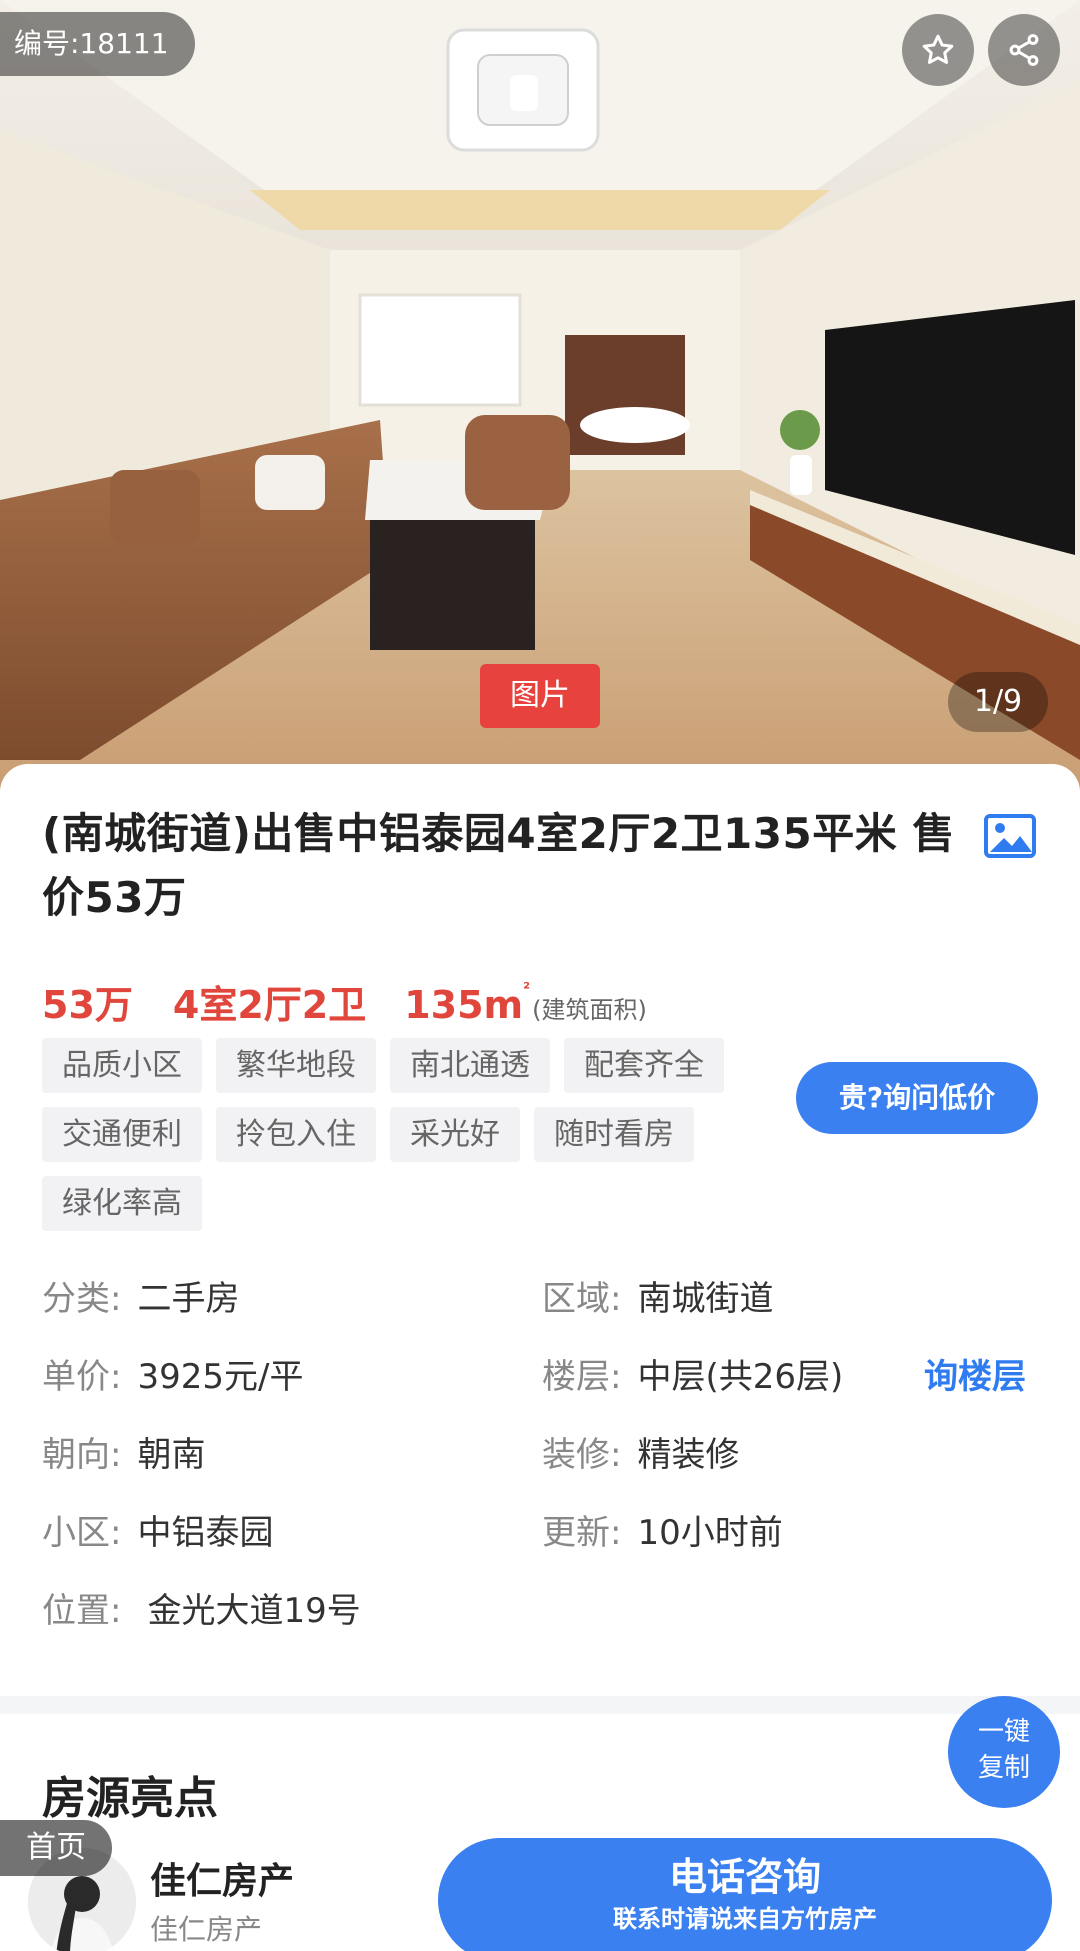 The height and width of the screenshot is (1951, 1080). I want to click on attr-category: 分类: 二手房, so click(141, 1299).